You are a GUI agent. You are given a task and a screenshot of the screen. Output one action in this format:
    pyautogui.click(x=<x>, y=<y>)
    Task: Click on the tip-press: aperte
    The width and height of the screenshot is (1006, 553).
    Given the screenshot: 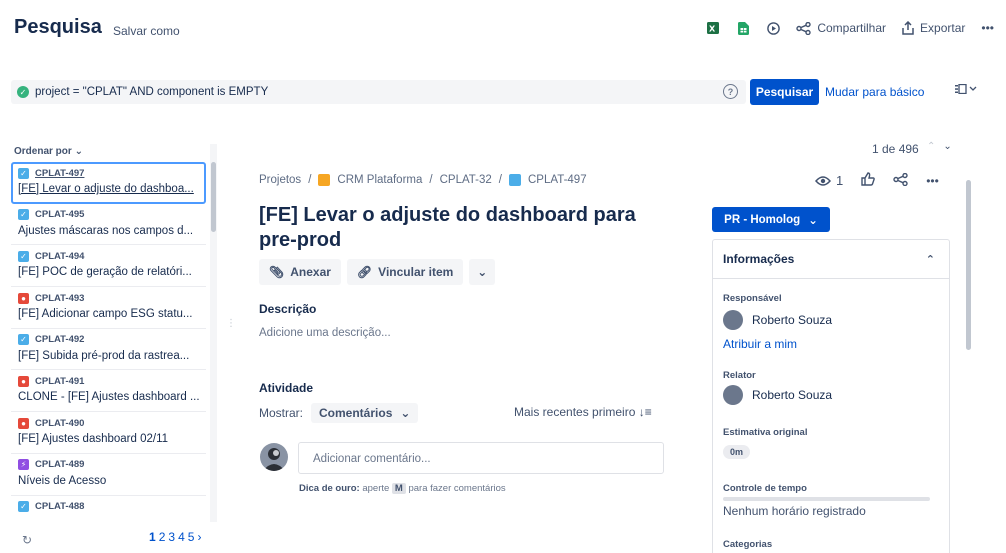 What is the action you would take?
    pyautogui.click(x=376, y=488)
    